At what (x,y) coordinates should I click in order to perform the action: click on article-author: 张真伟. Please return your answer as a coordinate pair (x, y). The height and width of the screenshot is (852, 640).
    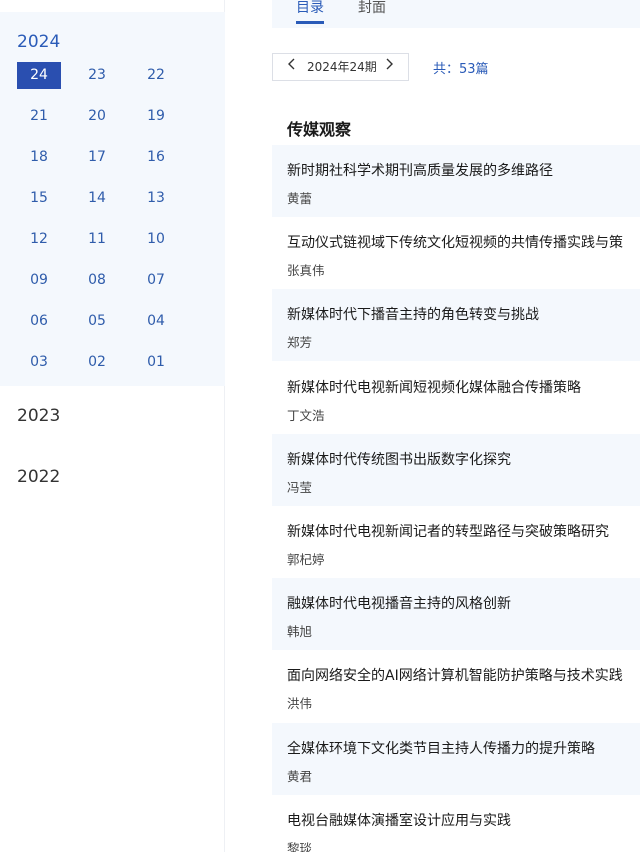
    Looking at the image, I should click on (306, 269).